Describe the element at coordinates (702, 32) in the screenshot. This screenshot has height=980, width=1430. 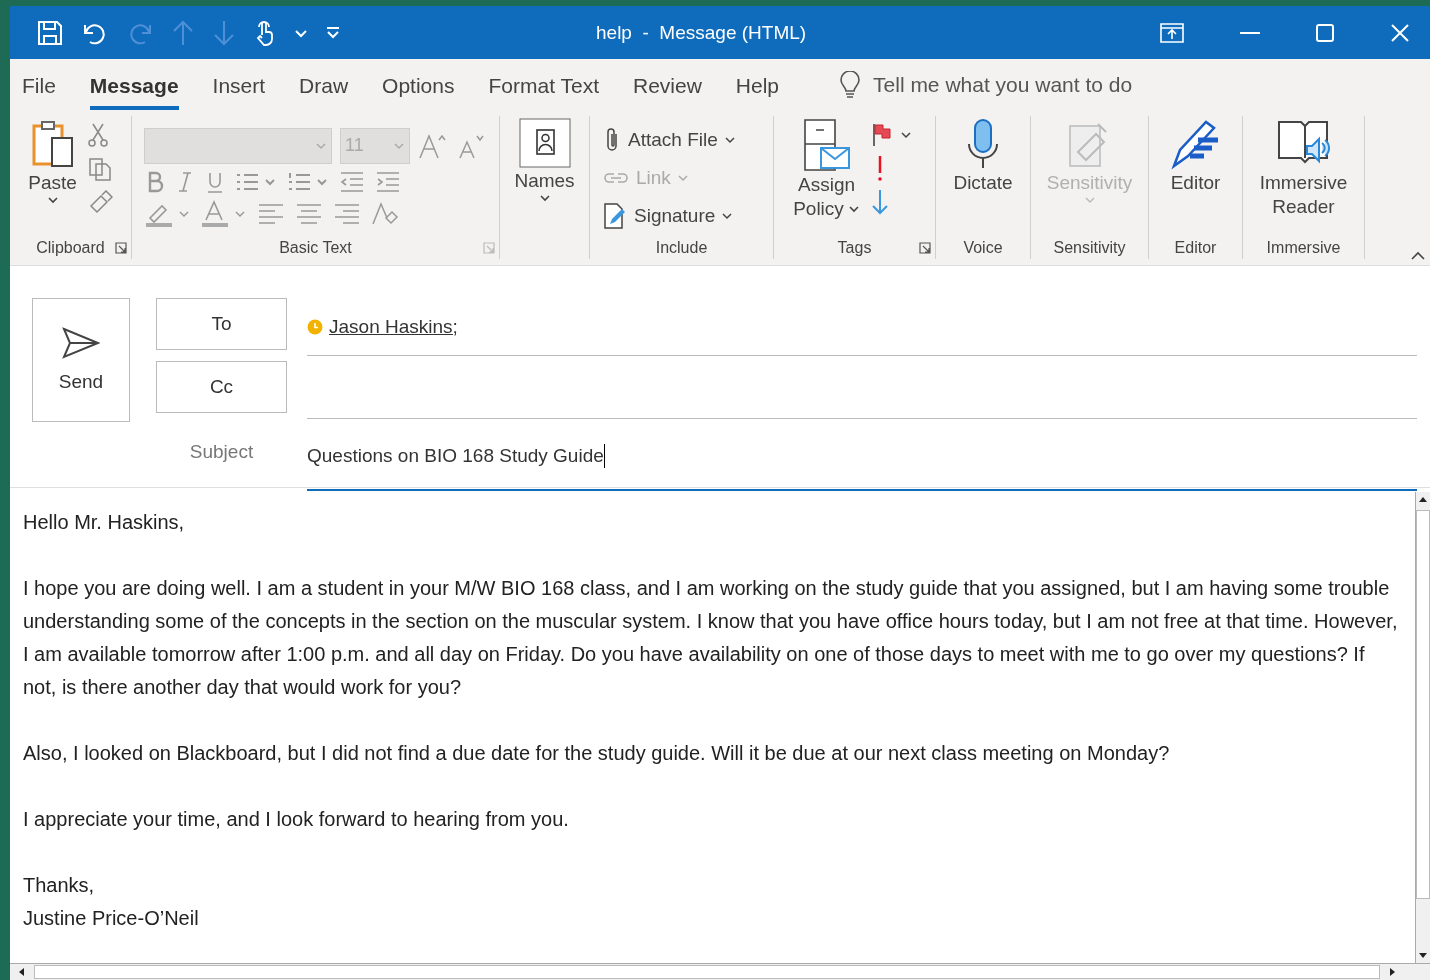
I see `window-title: help - Message (HTML)` at that location.